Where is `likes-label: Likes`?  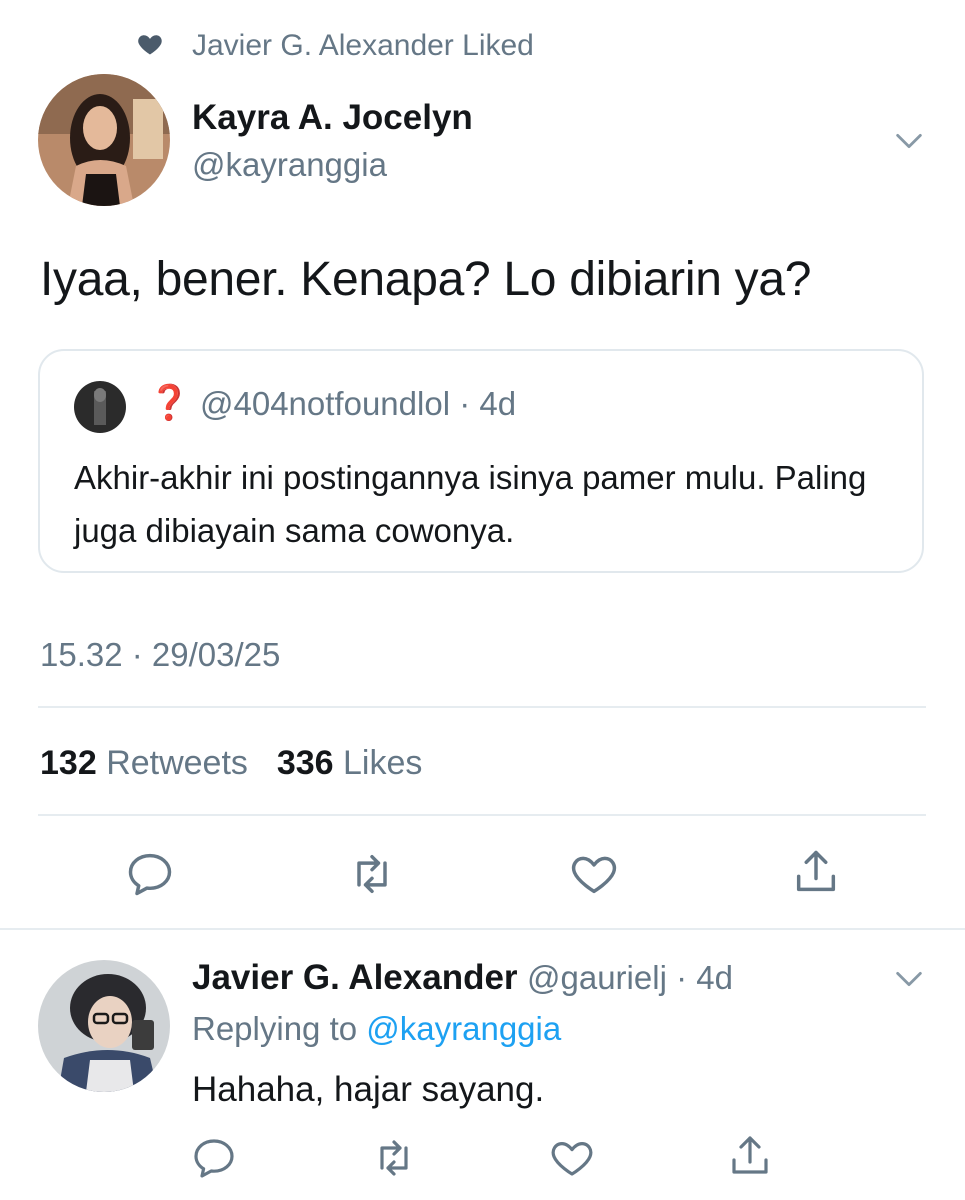
likes-label: Likes is located at coordinates (382, 763).